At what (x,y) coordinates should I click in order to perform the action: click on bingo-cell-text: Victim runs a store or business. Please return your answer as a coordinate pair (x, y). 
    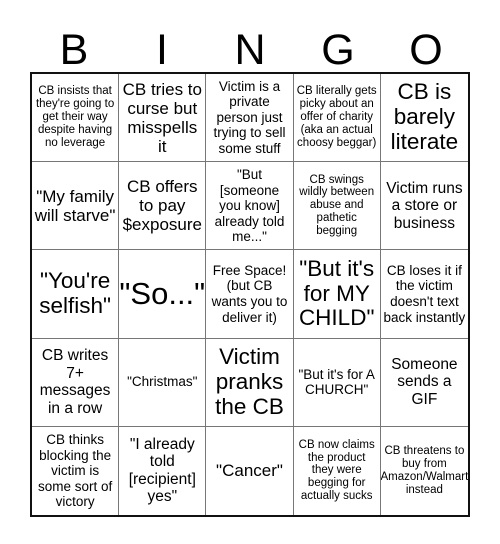
    Looking at the image, I should click on (424, 205).